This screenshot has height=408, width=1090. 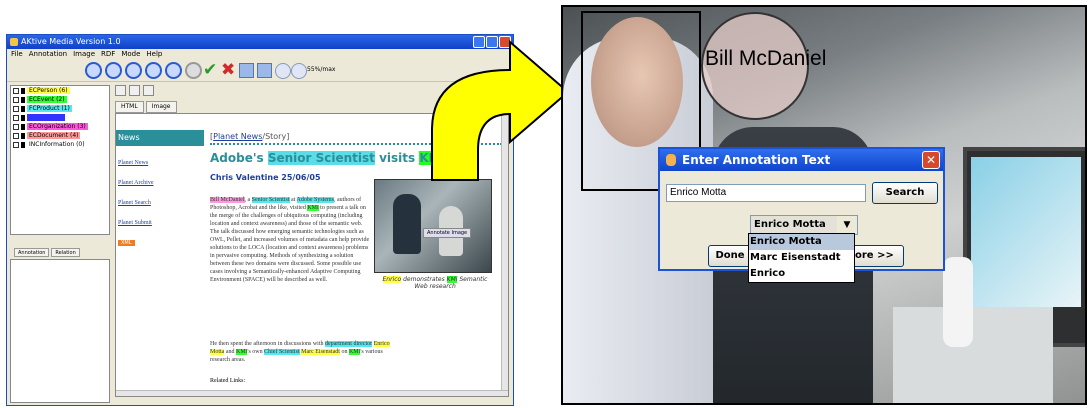 What do you see at coordinates (315, 200) in the screenshot?
I see `annotation-org: Adobe Systems` at bounding box center [315, 200].